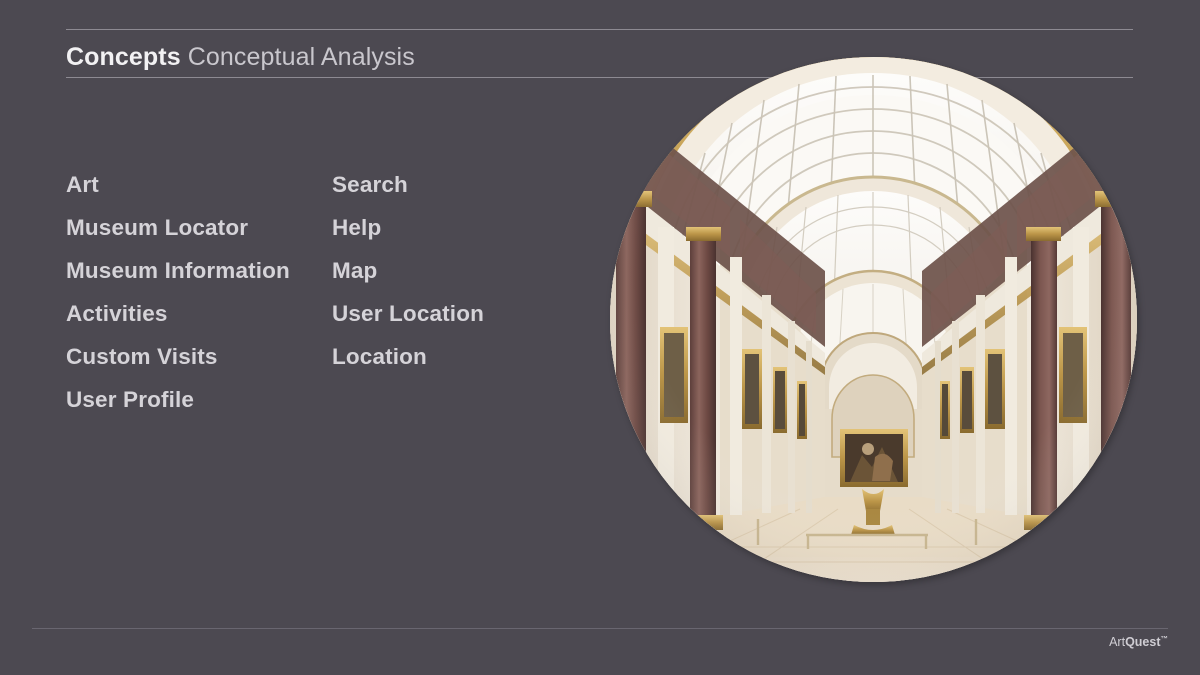 The height and width of the screenshot is (675, 1200). What do you see at coordinates (178, 184) in the screenshot?
I see `concept-item-art: Art` at bounding box center [178, 184].